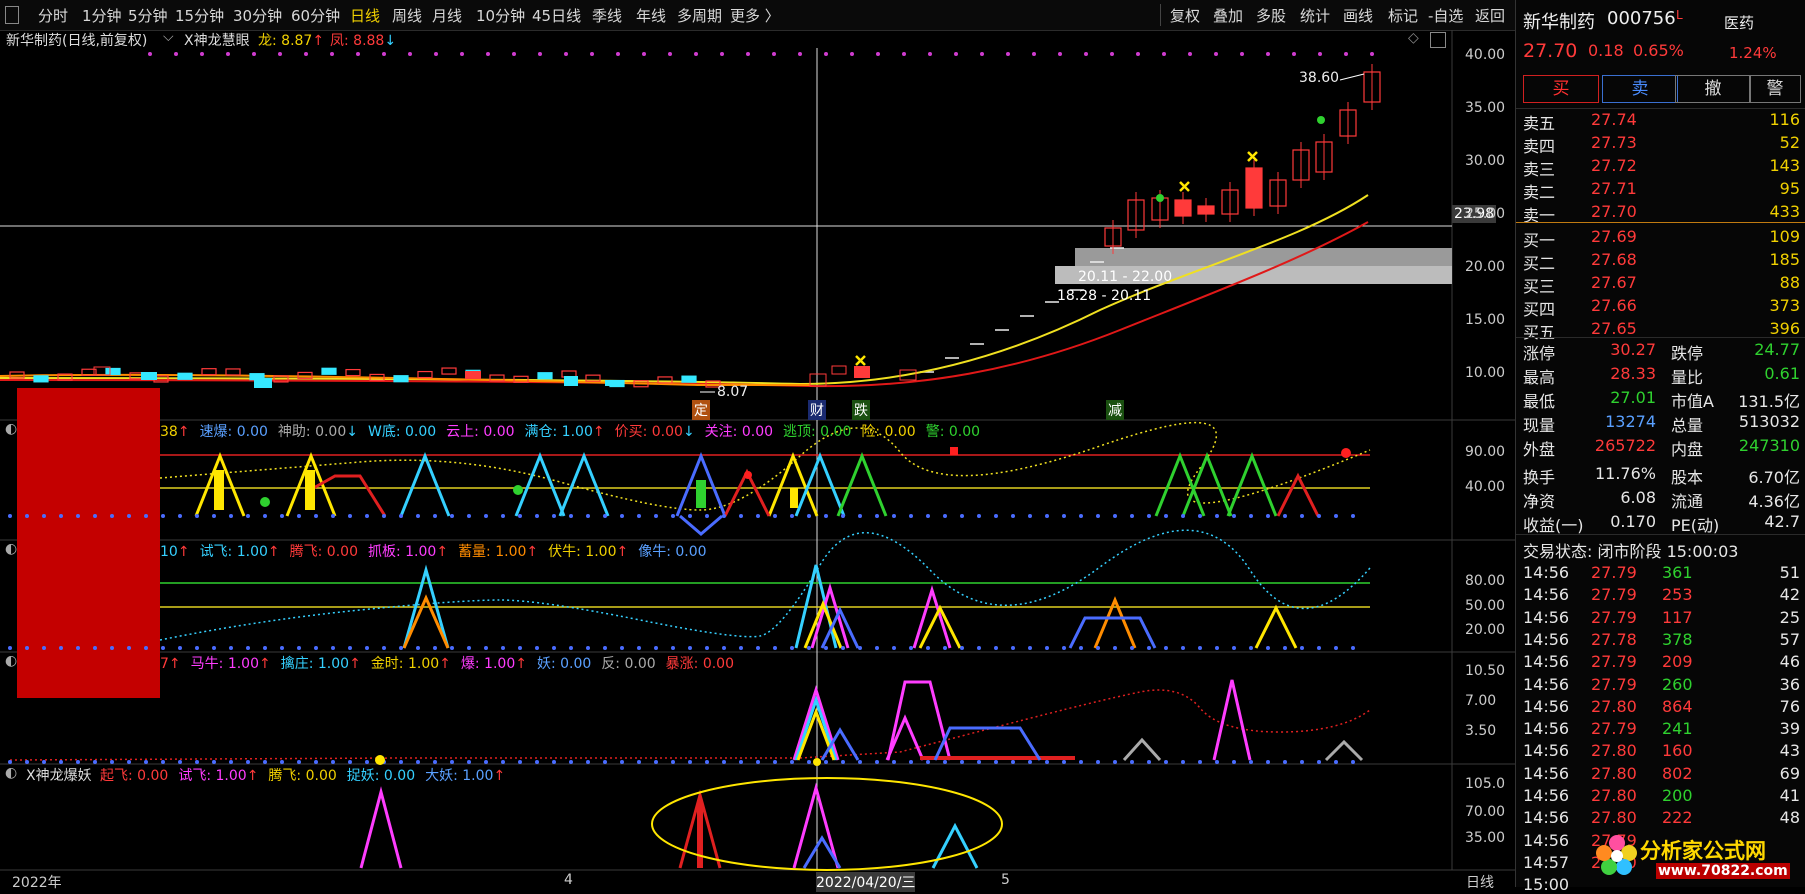 This screenshot has width=1805, height=894. What do you see at coordinates (1485, 671) in the screenshot?
I see `panel3-axis-label: 10.50` at bounding box center [1485, 671].